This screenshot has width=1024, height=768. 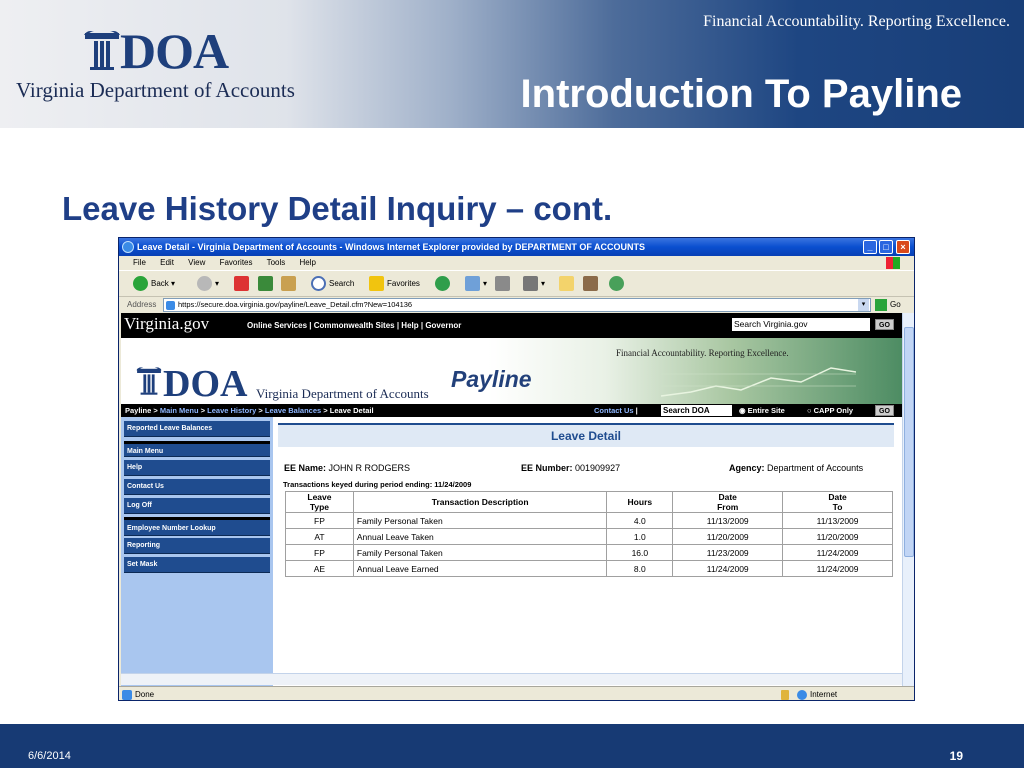 What do you see at coordinates (127, 695) in the screenshot?
I see `page-done-icon` at bounding box center [127, 695].